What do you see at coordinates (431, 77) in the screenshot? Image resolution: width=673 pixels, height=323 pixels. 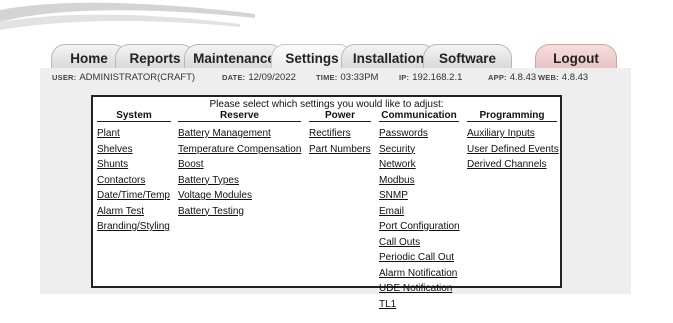 I see `status-ip: IP: 192.168.2.1` at bounding box center [431, 77].